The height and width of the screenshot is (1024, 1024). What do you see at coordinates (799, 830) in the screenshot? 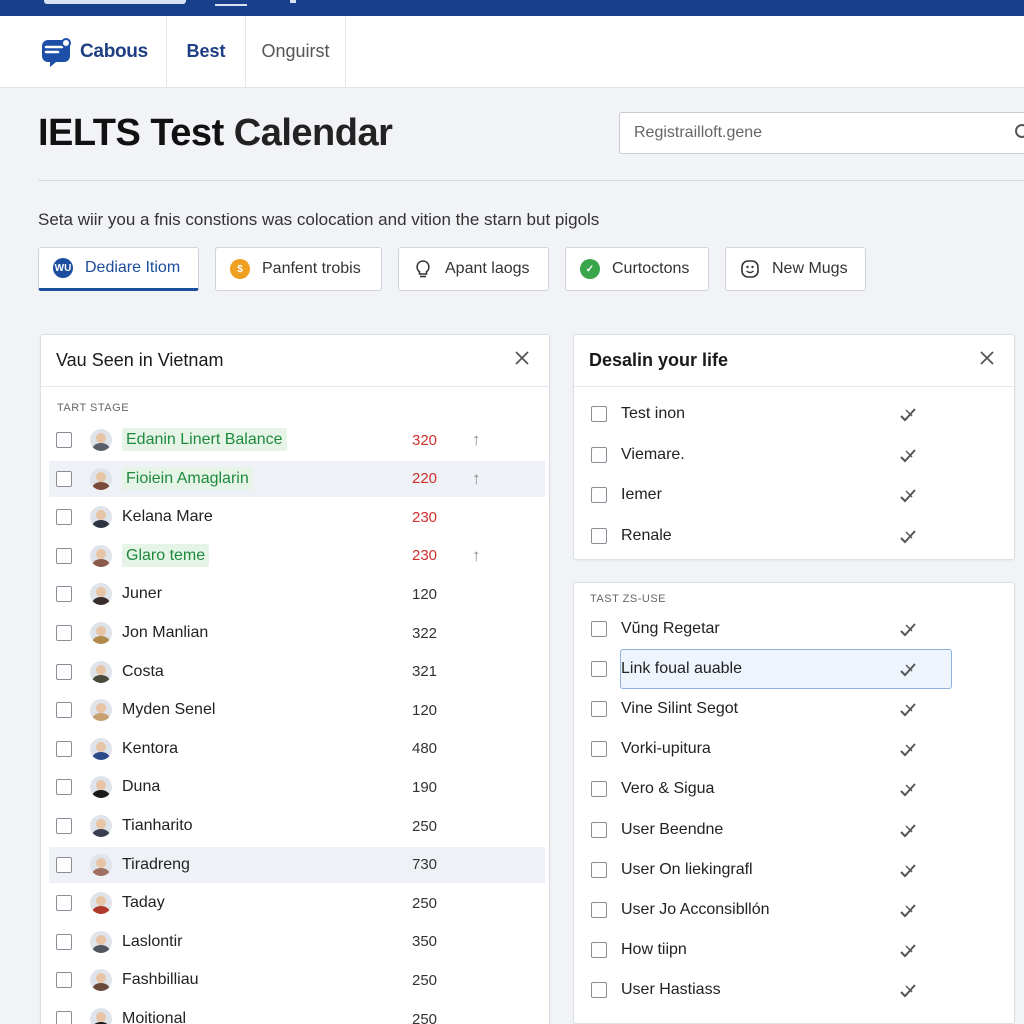
I see `list-item: User Beendne` at bounding box center [799, 830].